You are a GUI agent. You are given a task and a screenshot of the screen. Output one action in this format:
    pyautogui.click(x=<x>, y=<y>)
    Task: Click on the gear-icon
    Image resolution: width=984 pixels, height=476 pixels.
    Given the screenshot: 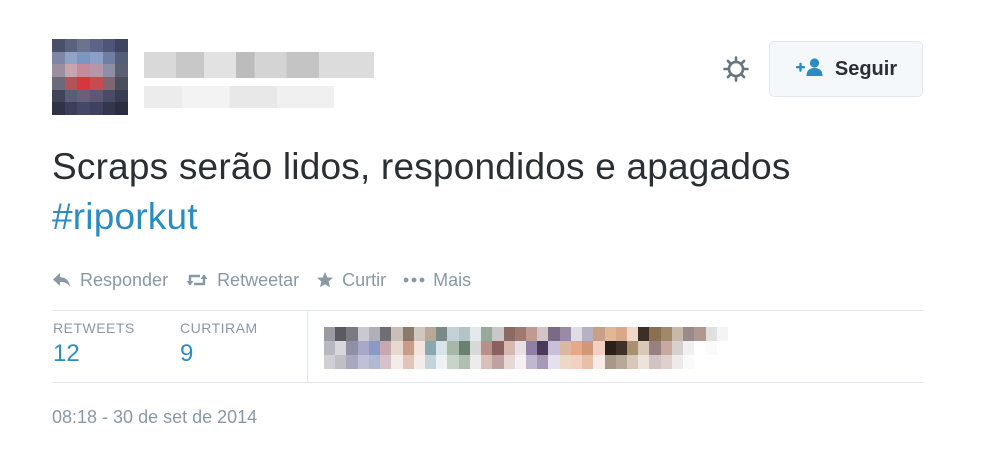 What is the action you would take?
    pyautogui.click(x=736, y=69)
    